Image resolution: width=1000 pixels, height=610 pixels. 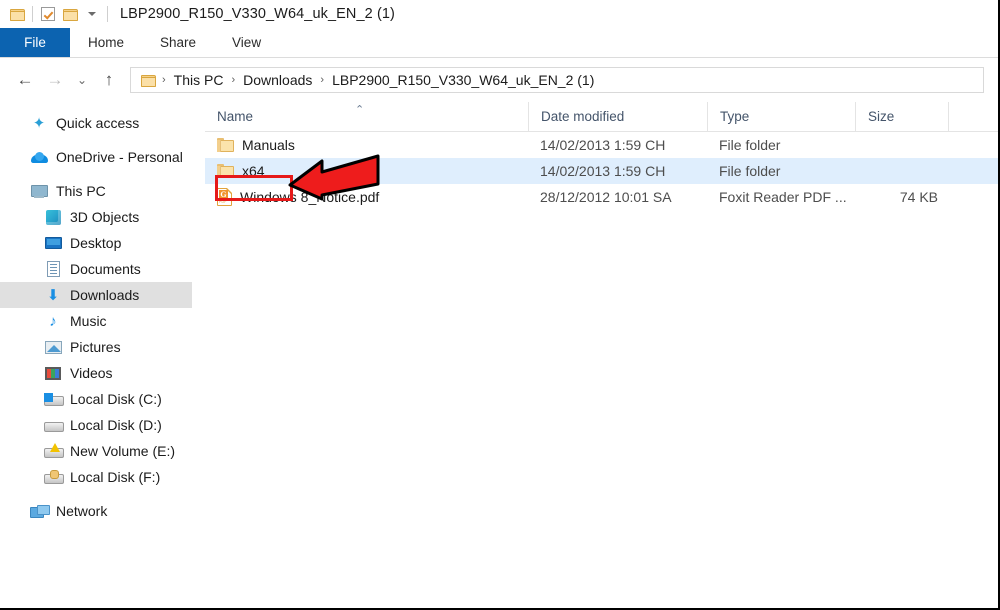 I want to click on column-header-row: Name ⌃ Date modified Type Size, so click(x=601, y=116).